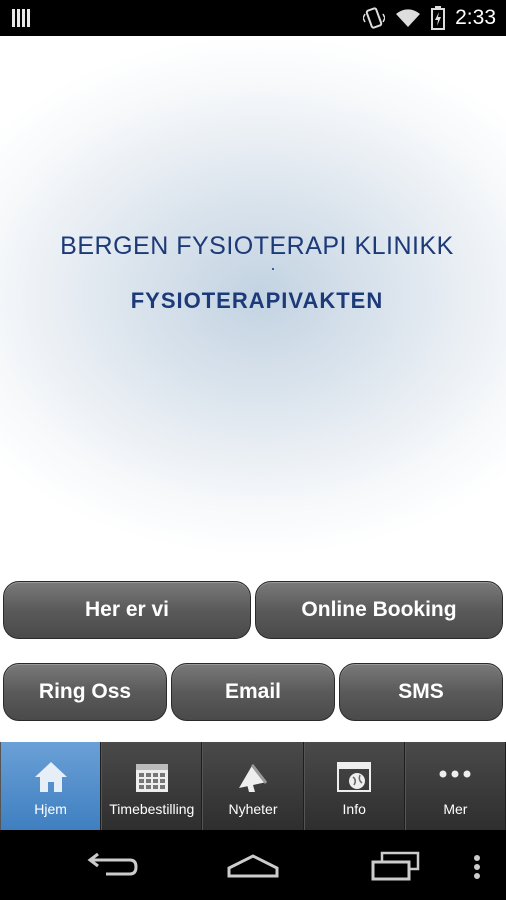 This screenshot has width=506, height=900. I want to click on tab-label: Nyheter, so click(253, 809).